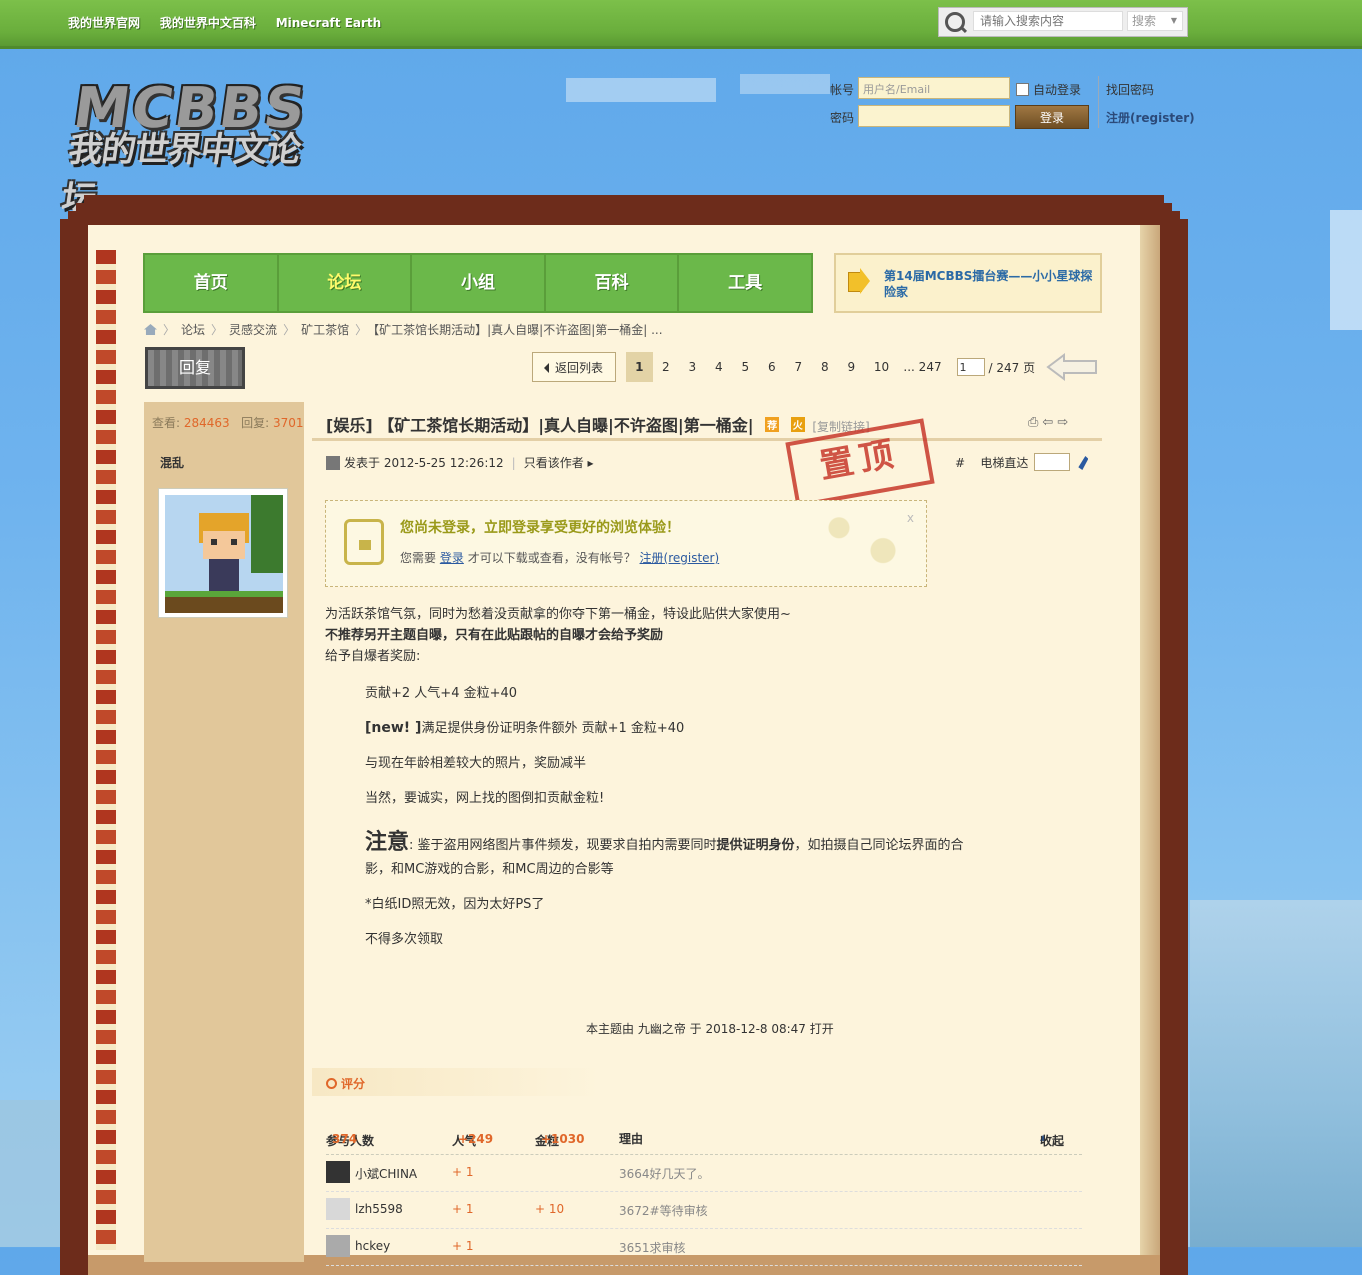  I want to click on page-total: / 247 页, so click(1012, 367).